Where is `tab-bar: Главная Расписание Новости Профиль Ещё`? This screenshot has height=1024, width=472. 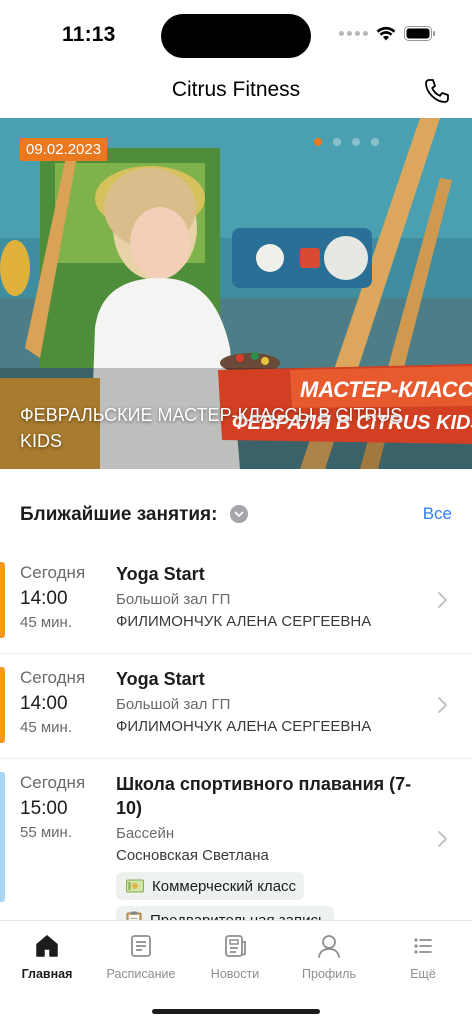 tab-bar: Главная Расписание Новости Профиль Ещё is located at coordinates (236, 972).